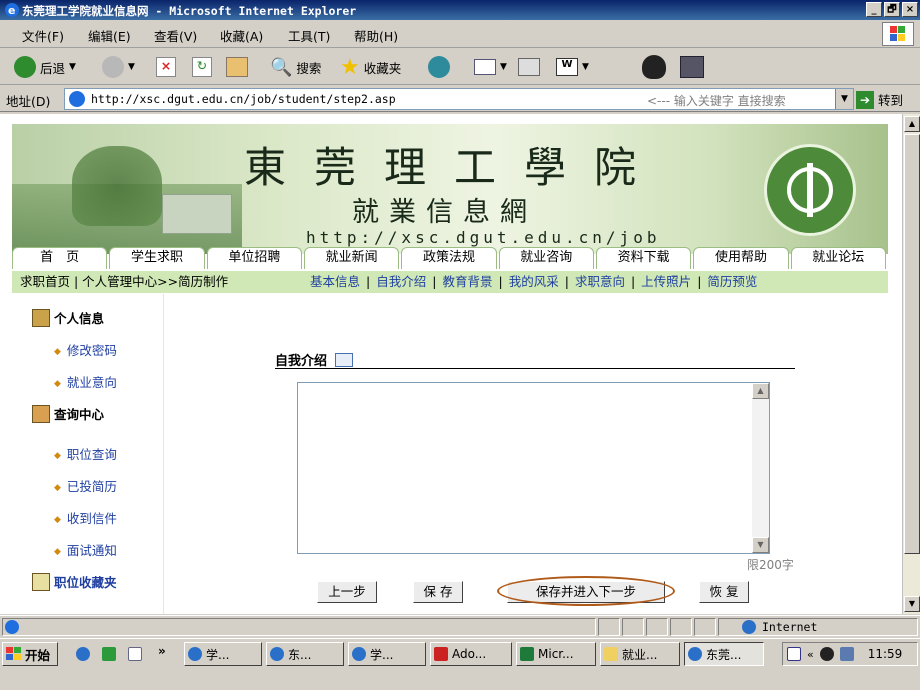 The width and height of the screenshot is (920, 690). I want to click on page-scrollbar: ▲ ▼, so click(911, 364).